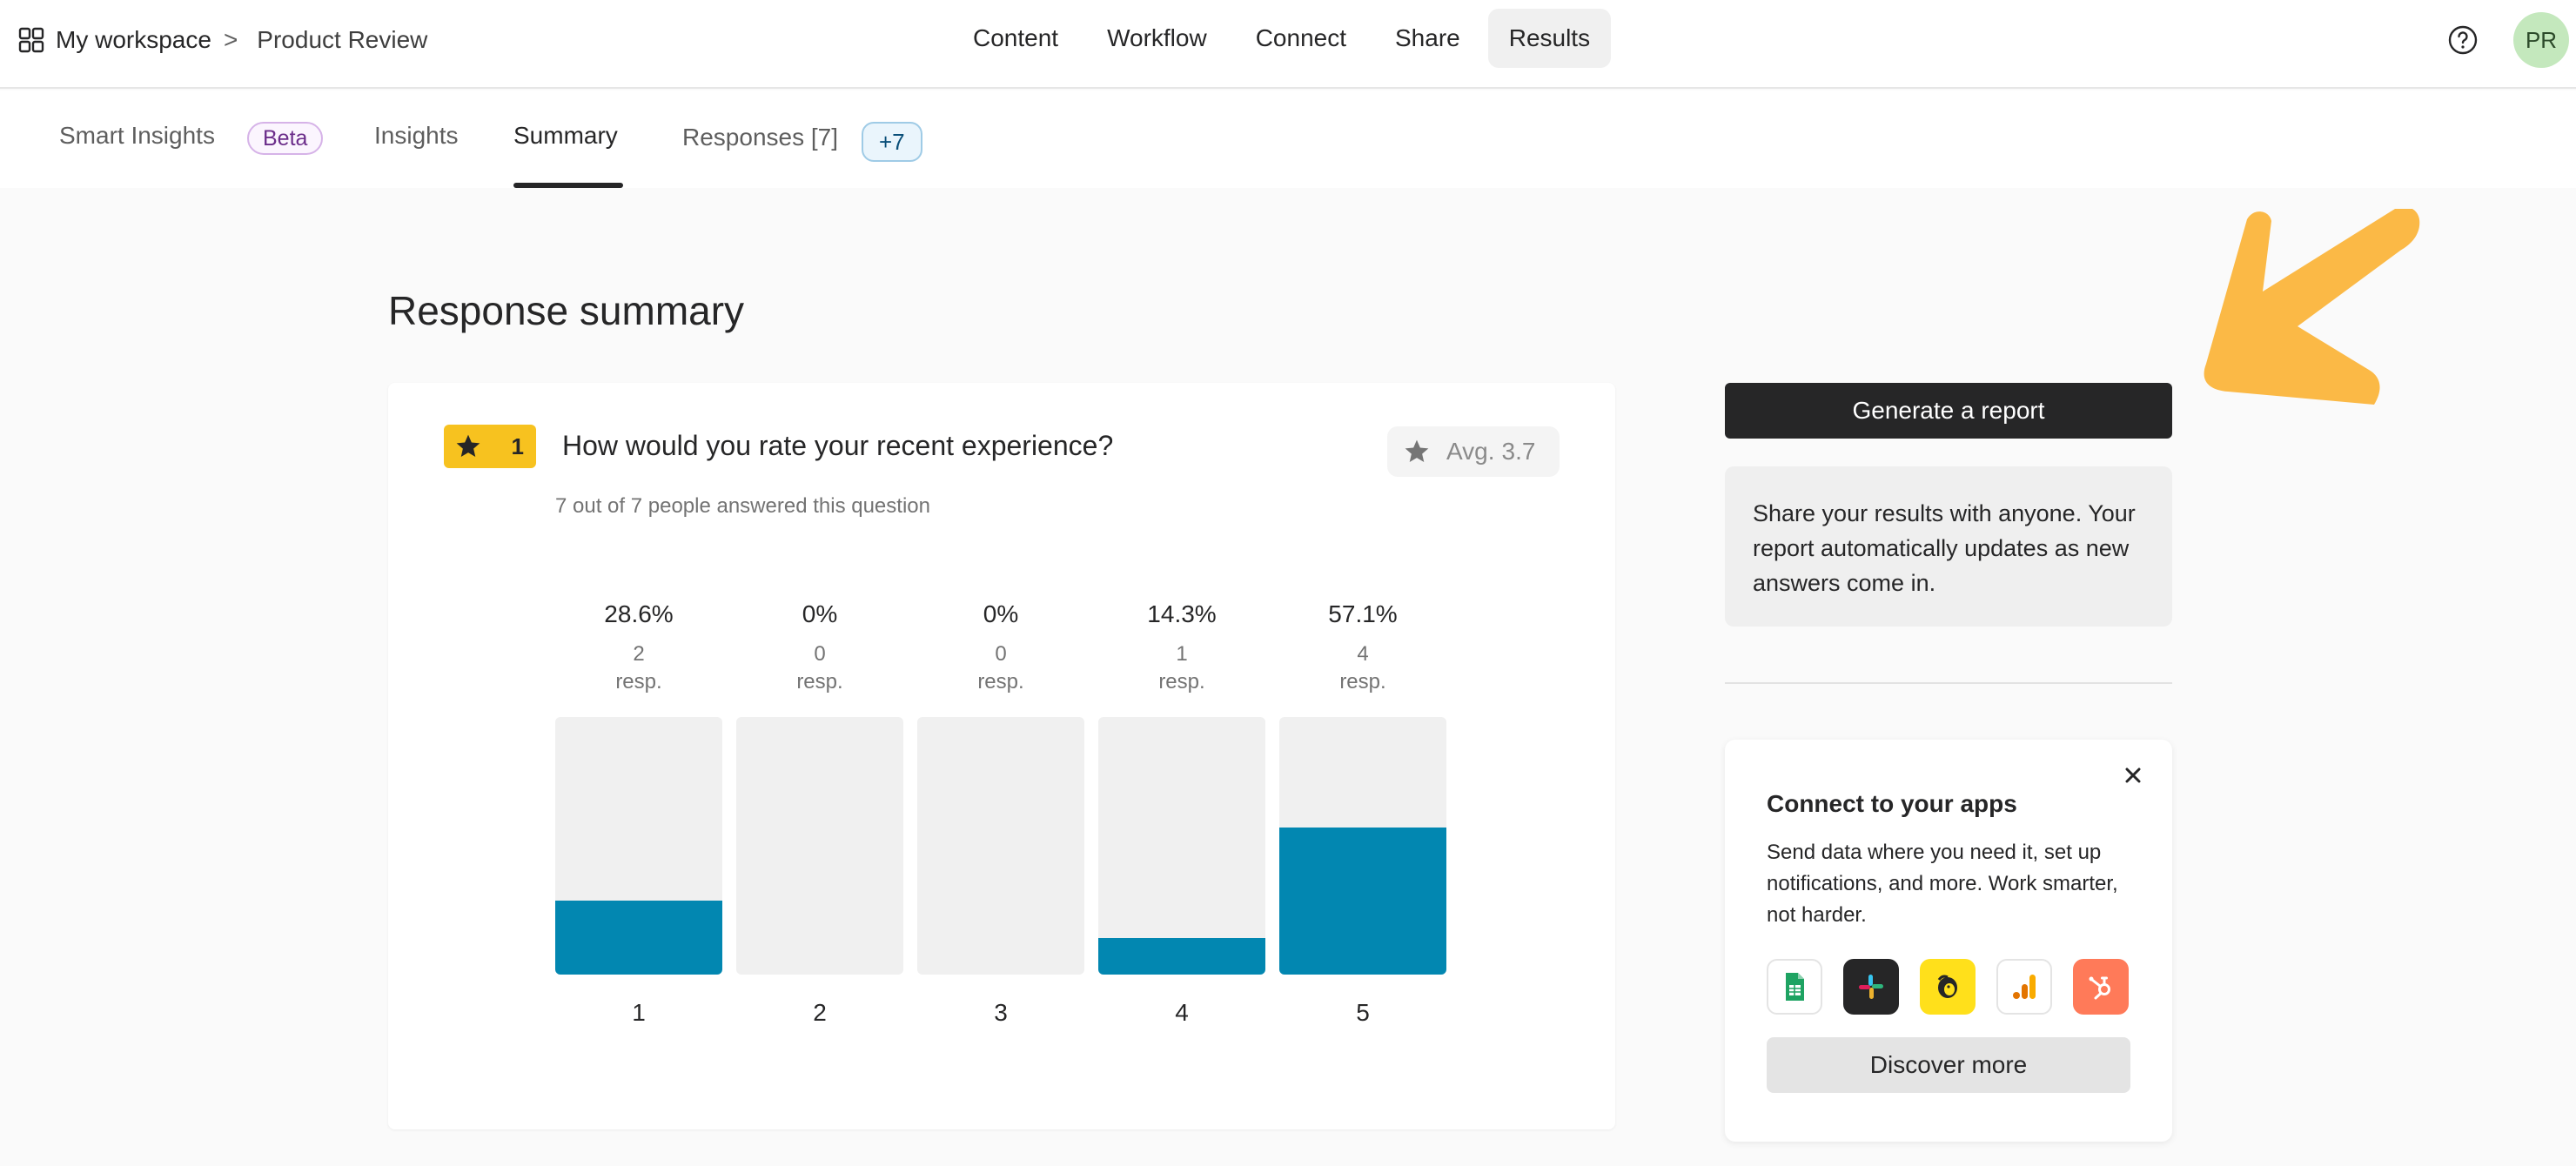  I want to click on bar-column-5: 57.1% 4 resp. 5, so click(1362, 813).